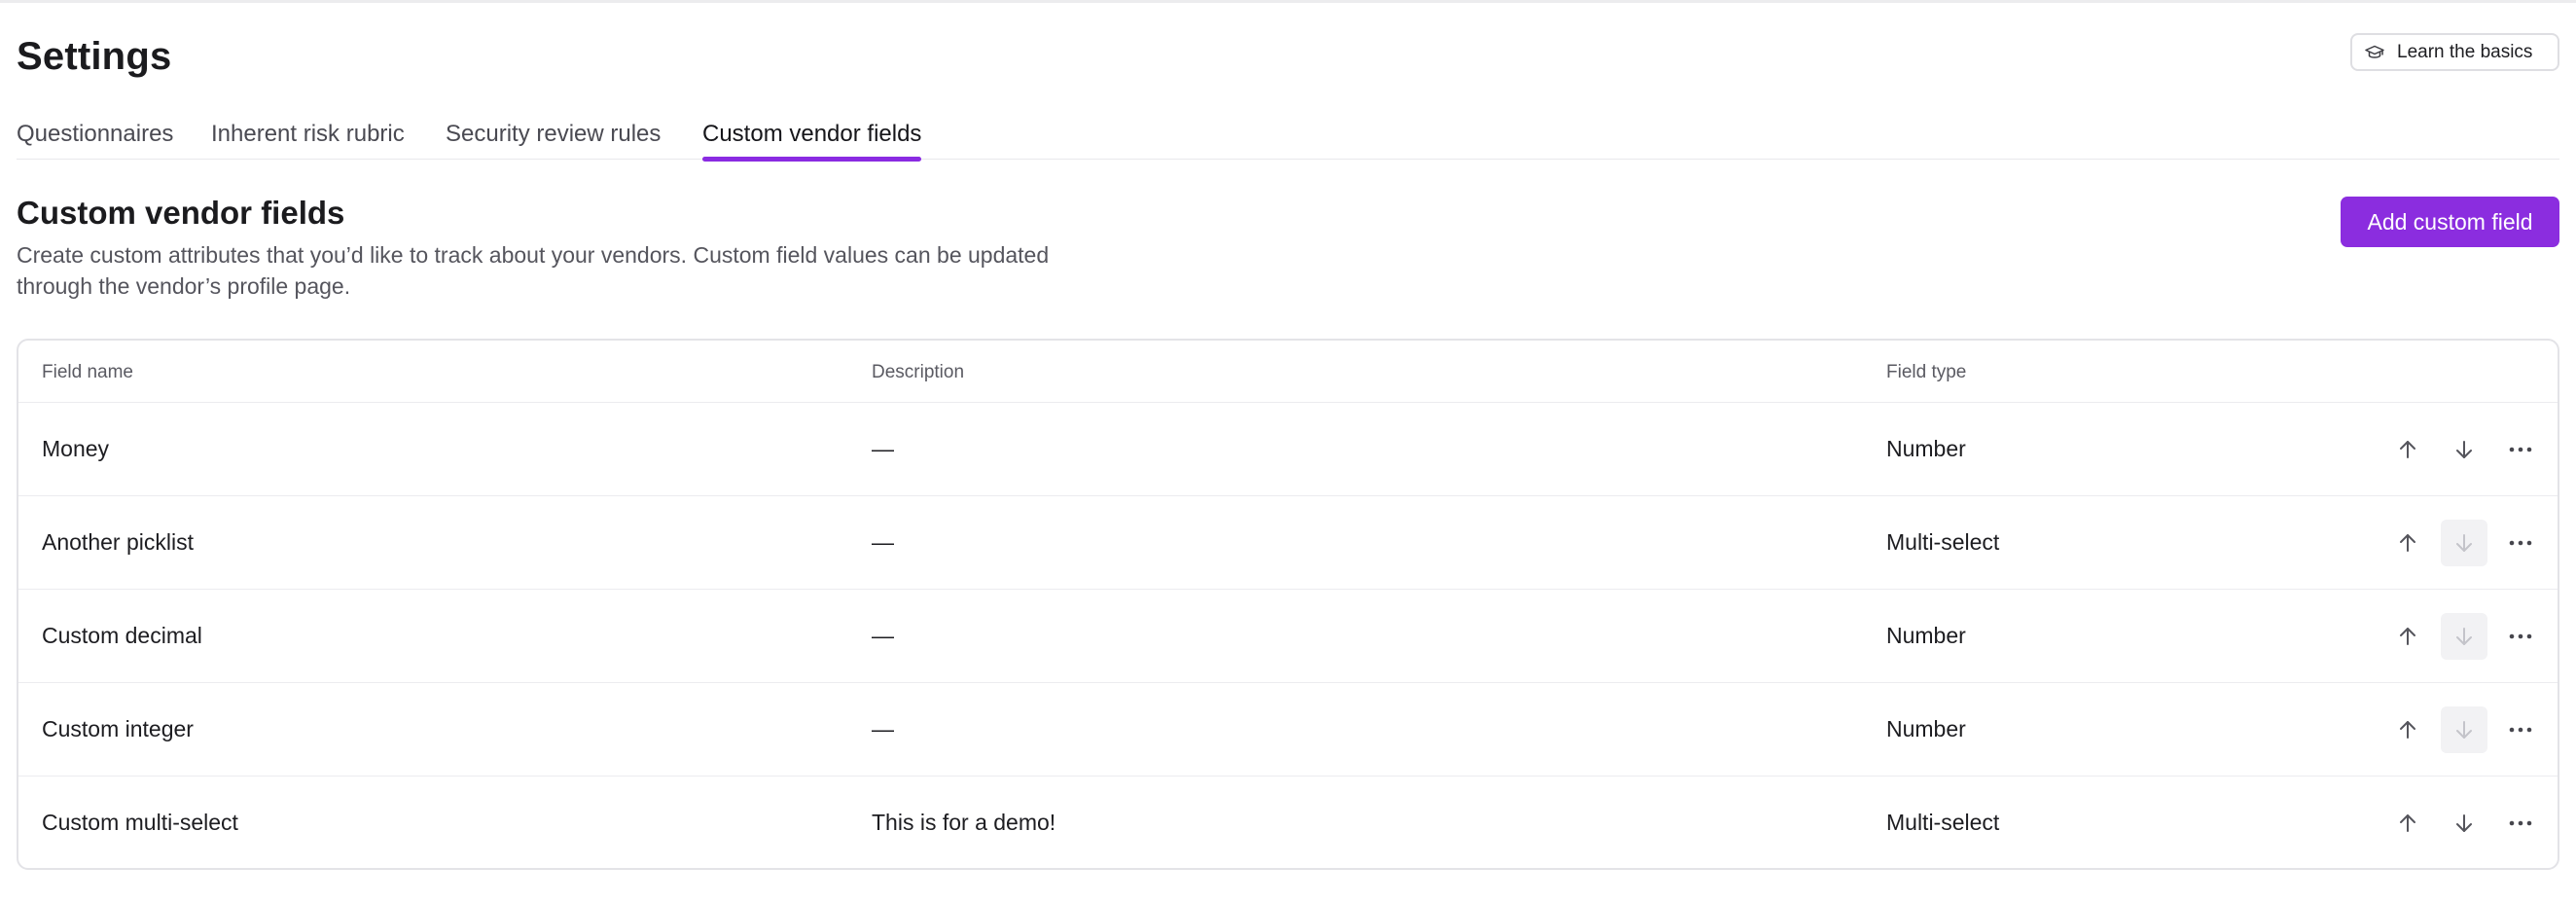  Describe the element at coordinates (95, 140) in the screenshot. I see `tab-questionnaires: Questionnaires` at that location.